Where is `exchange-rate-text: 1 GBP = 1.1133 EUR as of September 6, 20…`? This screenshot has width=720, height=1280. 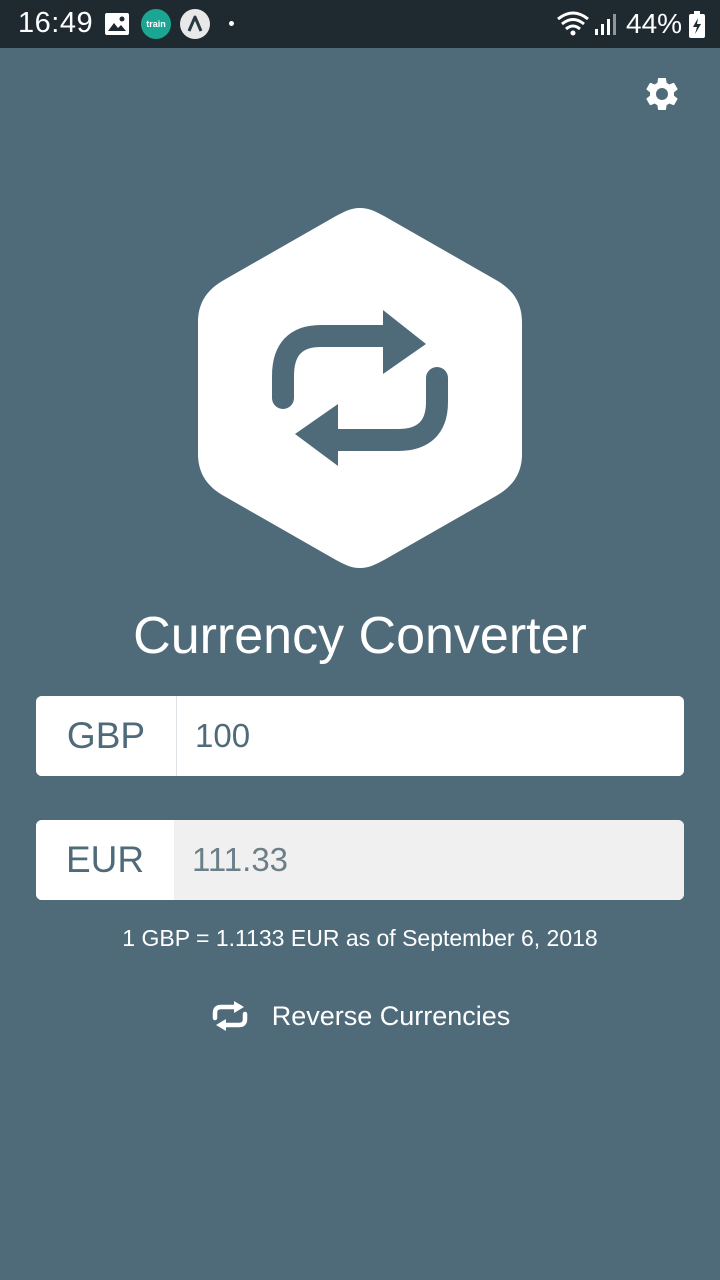 exchange-rate-text: 1 GBP = 1.1133 EUR as of September 6, 20… is located at coordinates (360, 938).